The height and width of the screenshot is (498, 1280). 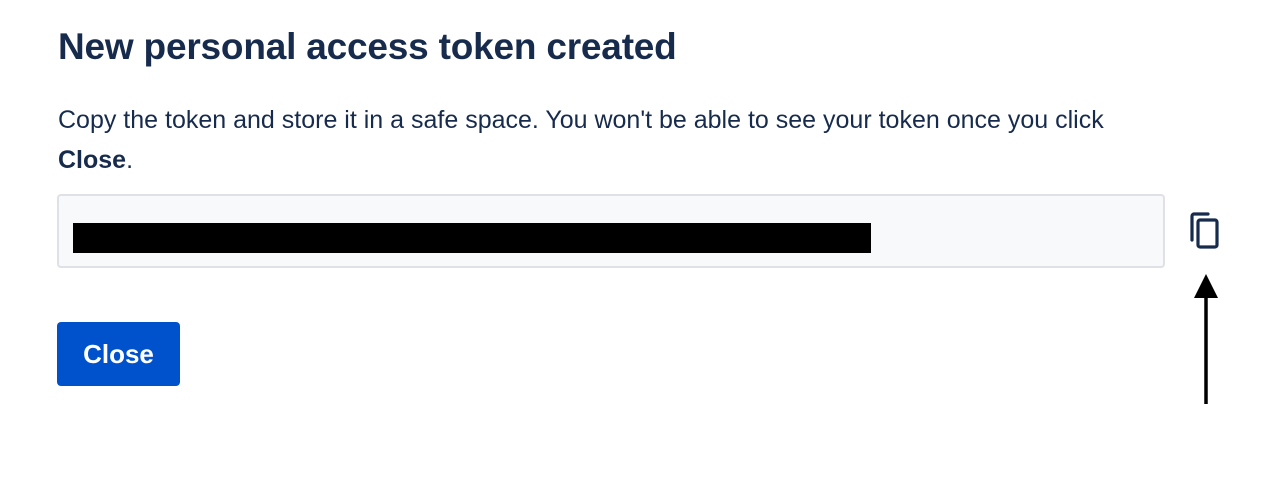 I want to click on copy-token-button, so click(x=1206, y=232).